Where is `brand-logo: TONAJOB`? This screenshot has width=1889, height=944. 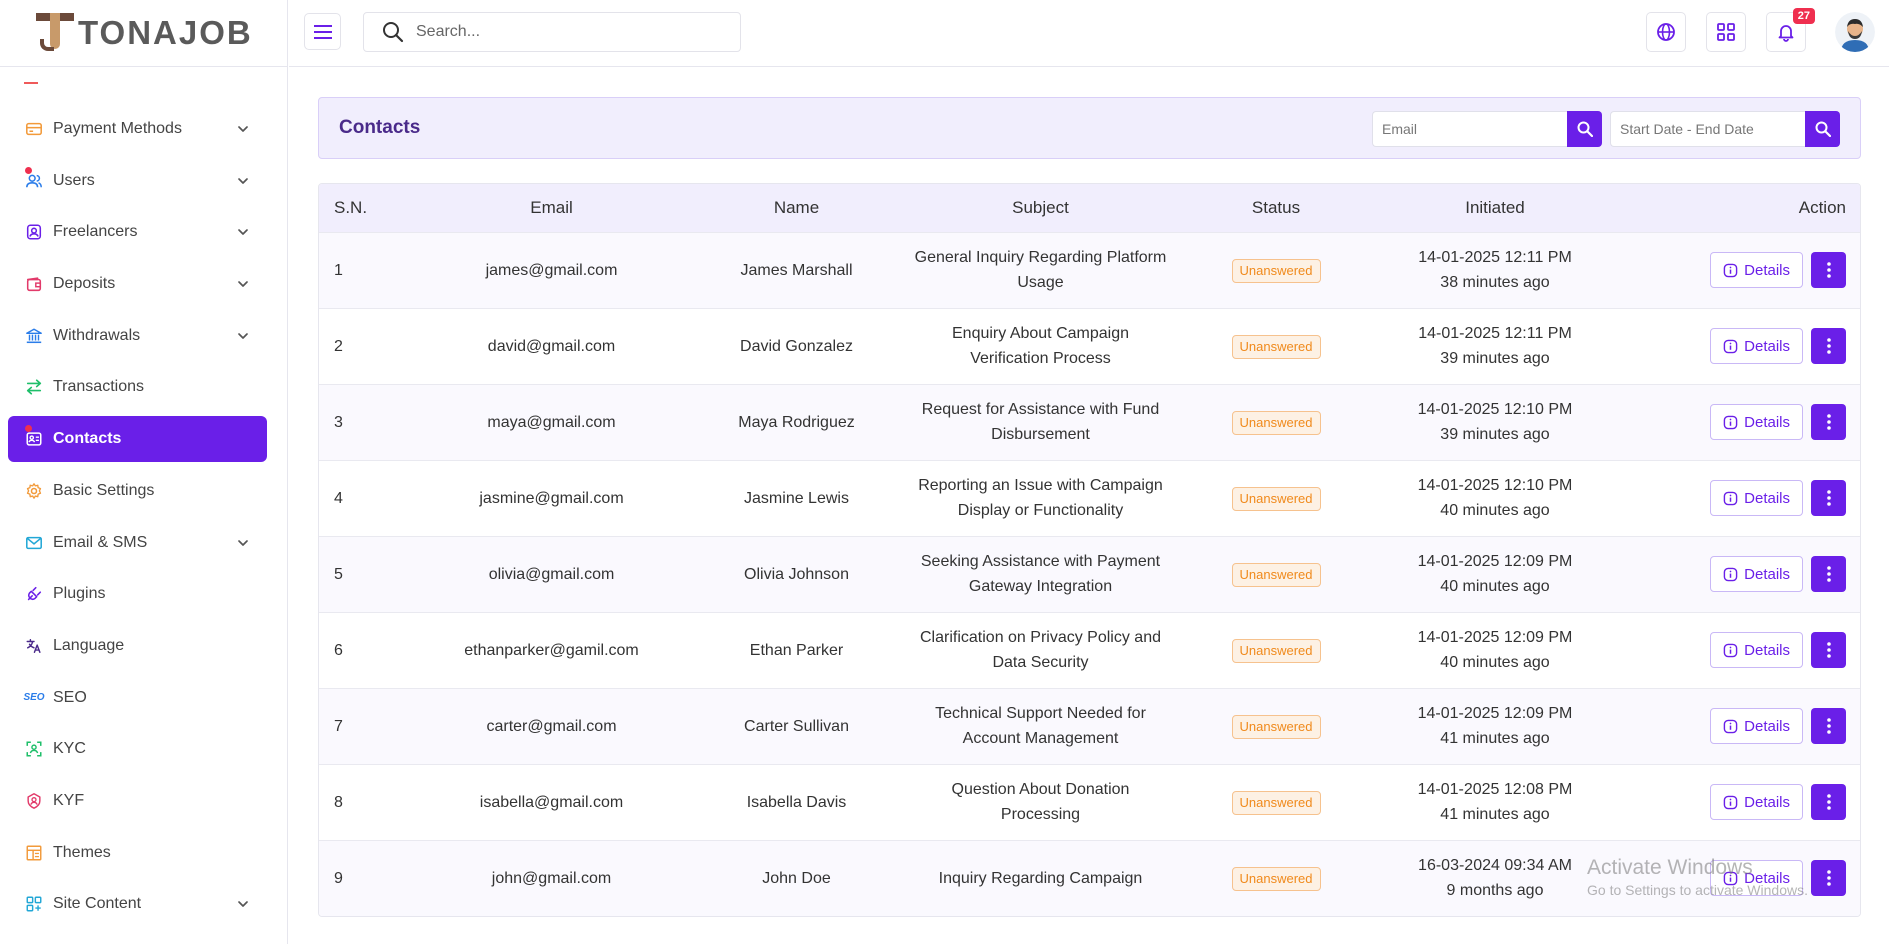
brand-logo: TONAJOB is located at coordinates (144, 33).